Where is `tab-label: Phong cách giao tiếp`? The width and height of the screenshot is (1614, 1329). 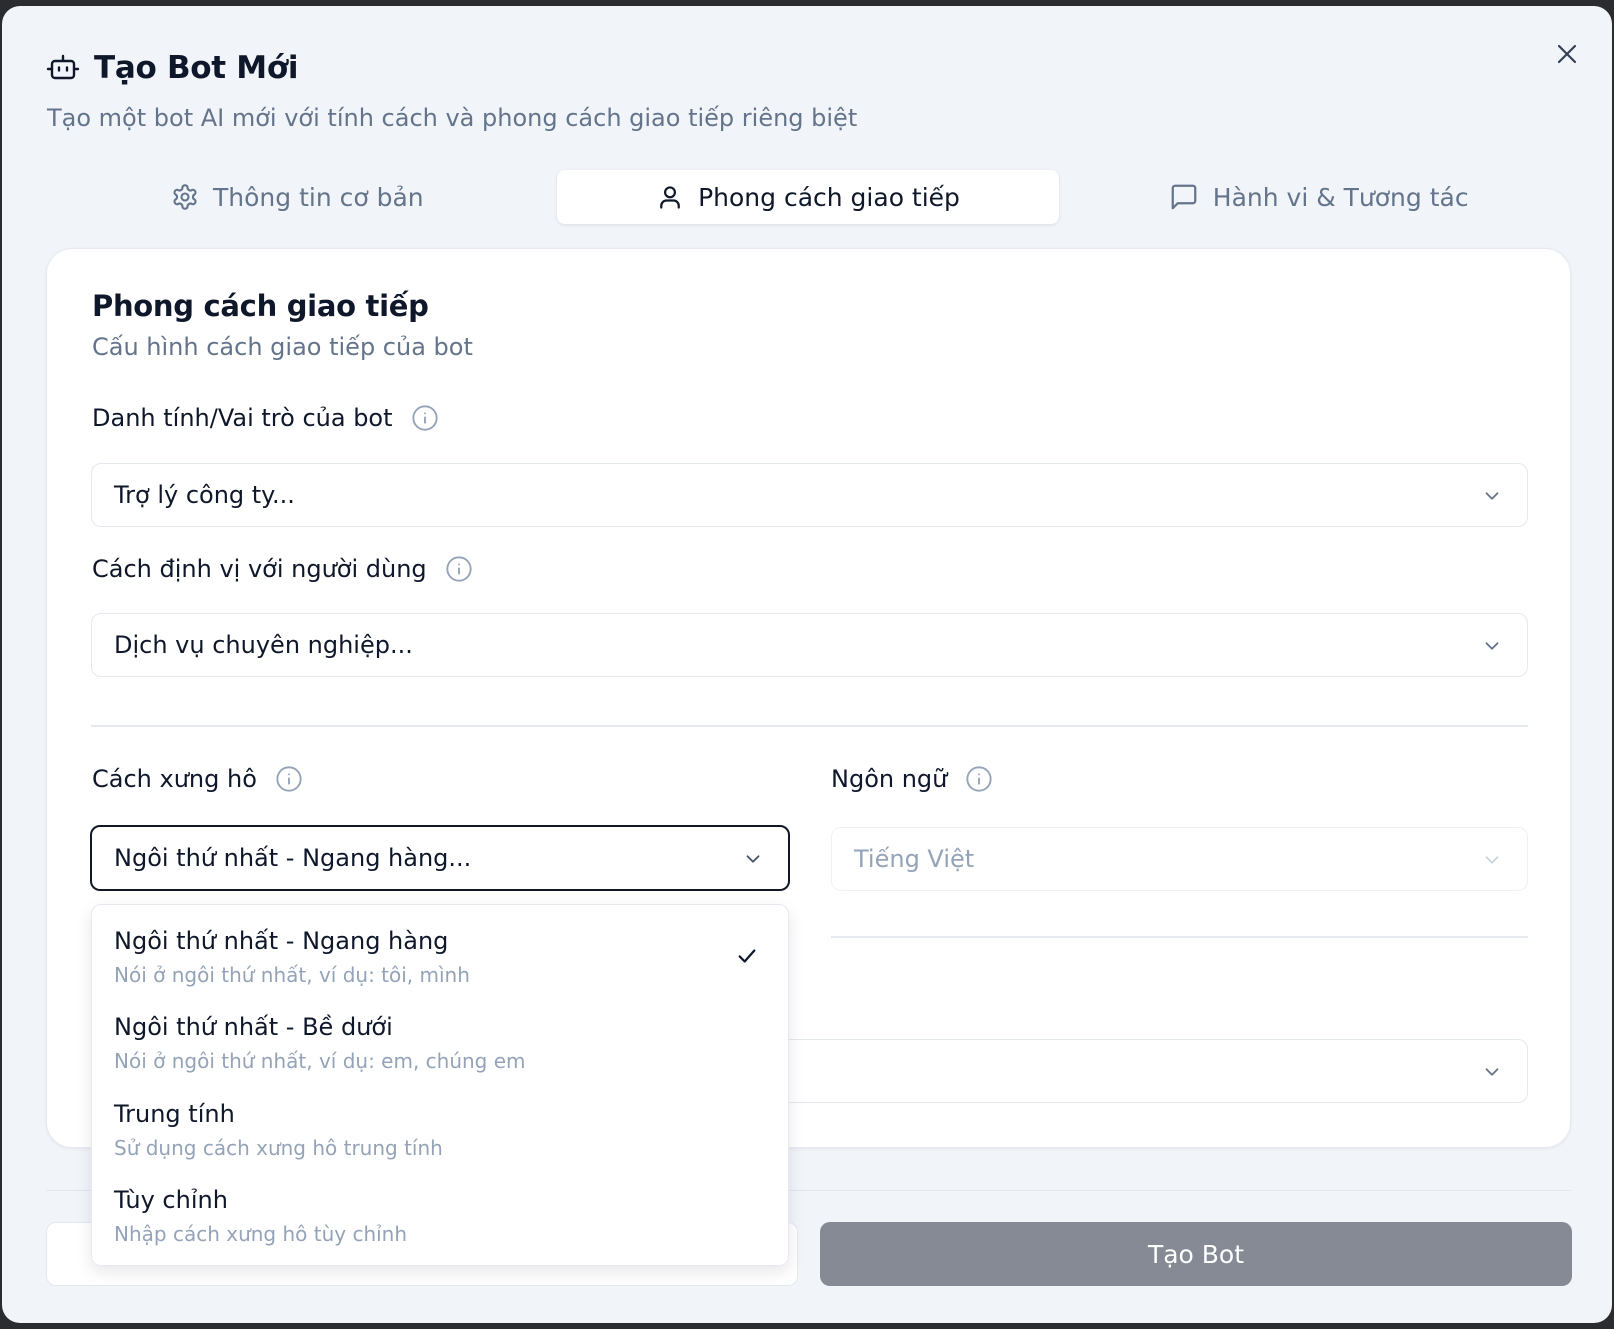
tab-label: Phong cách giao tiếp is located at coordinates (829, 197).